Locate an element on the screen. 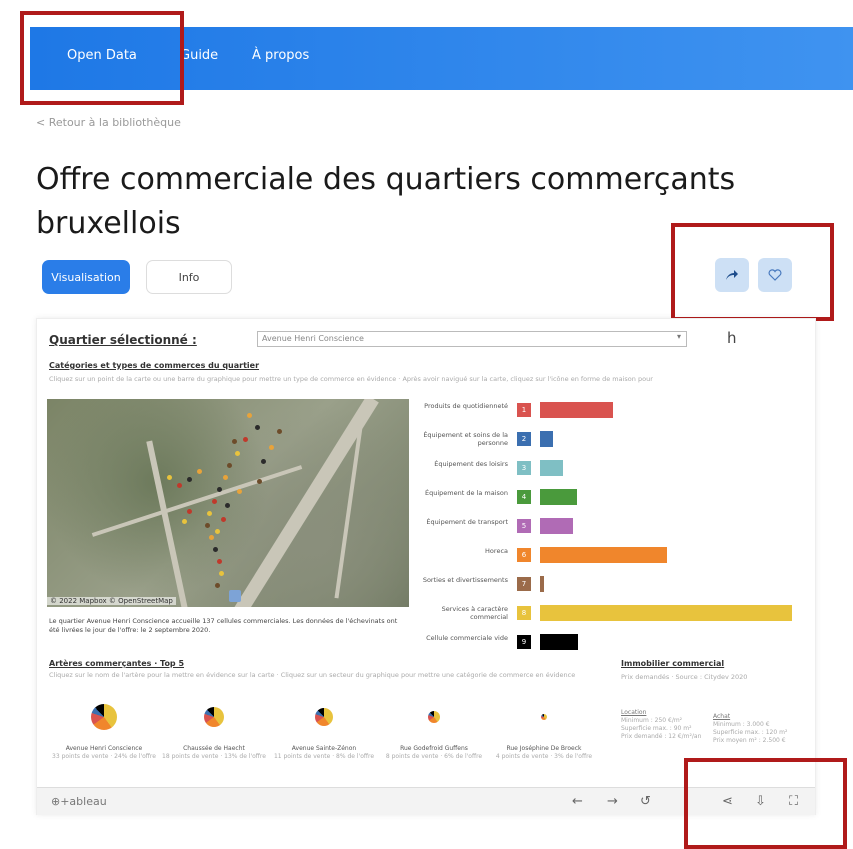 The width and height of the screenshot is (853, 849). category-label: Équipement de la maison is located at coordinates (466, 493).